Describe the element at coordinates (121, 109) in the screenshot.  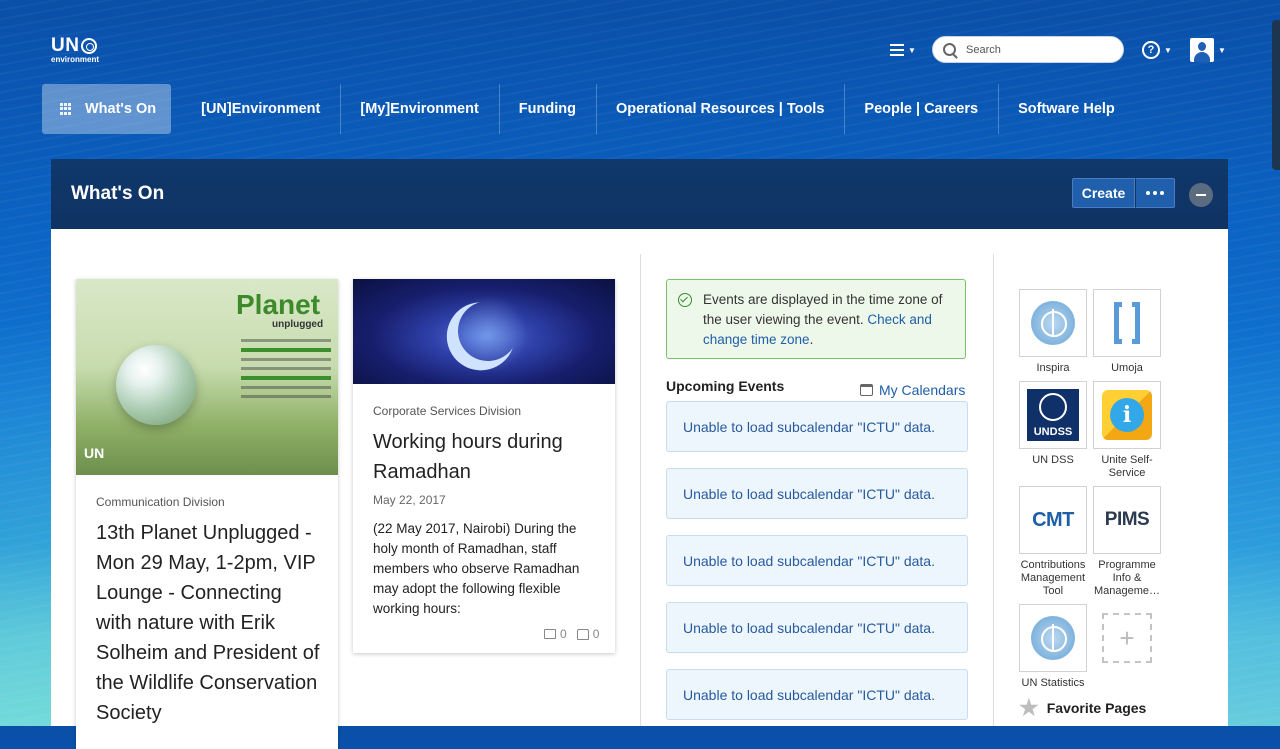
I see `nav-label: What's On` at that location.